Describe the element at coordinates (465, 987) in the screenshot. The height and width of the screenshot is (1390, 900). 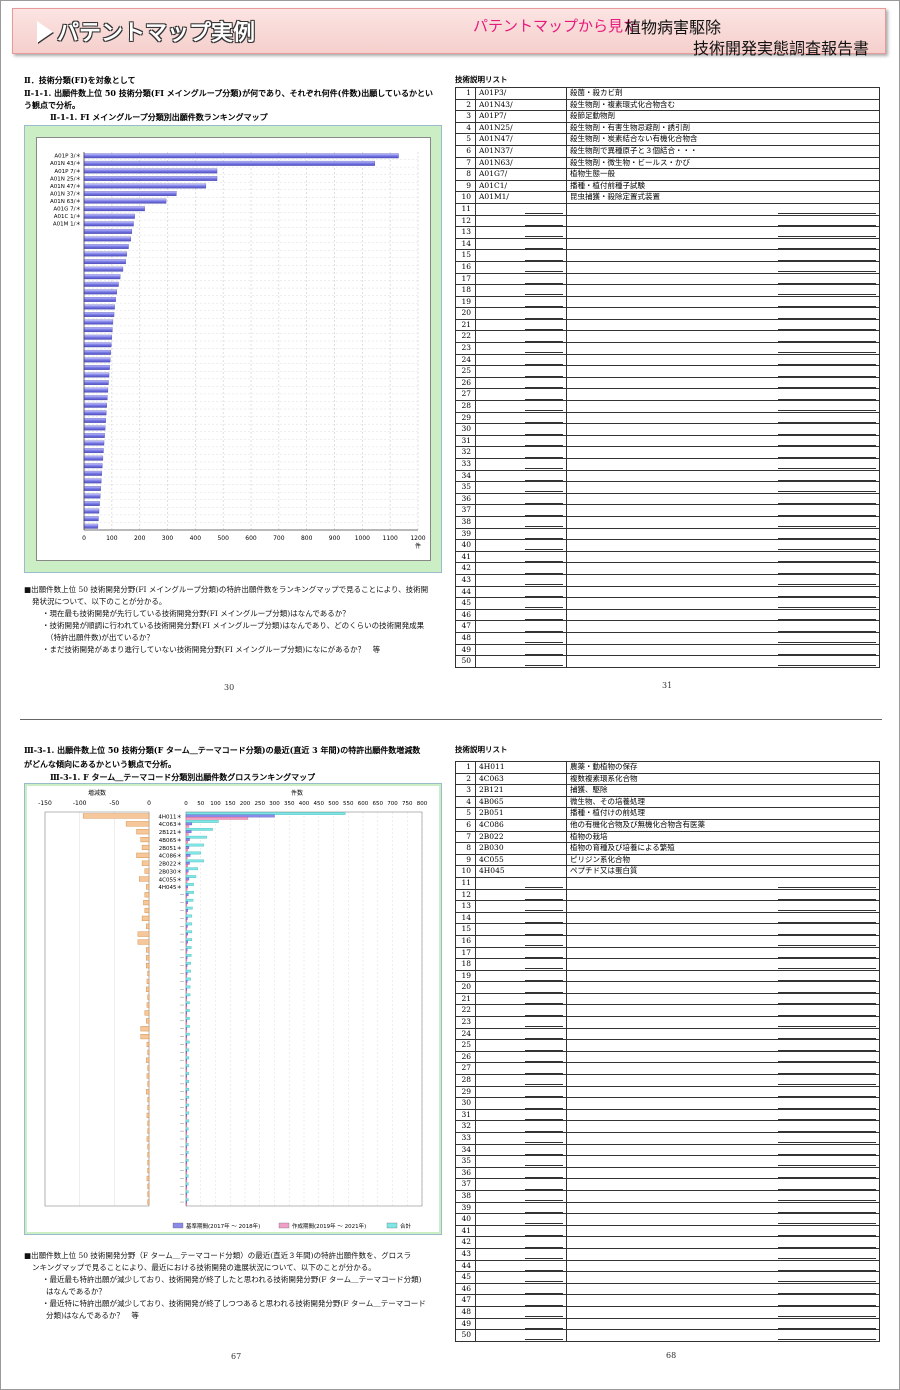
I see `row-number: 20` at that location.